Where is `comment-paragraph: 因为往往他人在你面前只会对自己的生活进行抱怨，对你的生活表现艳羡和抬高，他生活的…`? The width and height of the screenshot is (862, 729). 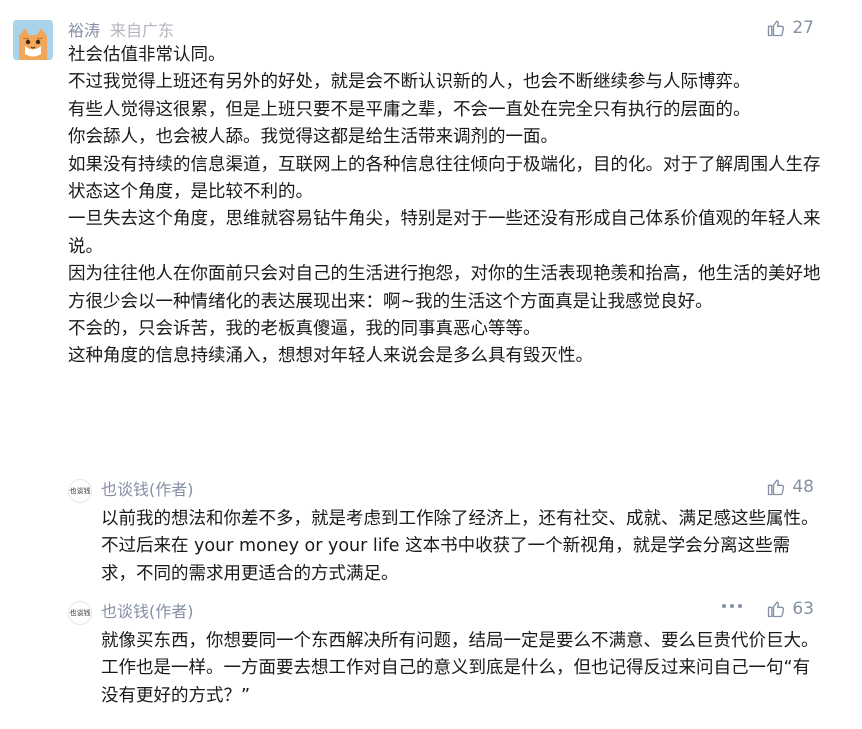 comment-paragraph: 因为往往他人在你面前只会对自己的生活进行抱怨，对你的生活表现艳羡和抬高，他生活的… is located at coordinates (444, 288).